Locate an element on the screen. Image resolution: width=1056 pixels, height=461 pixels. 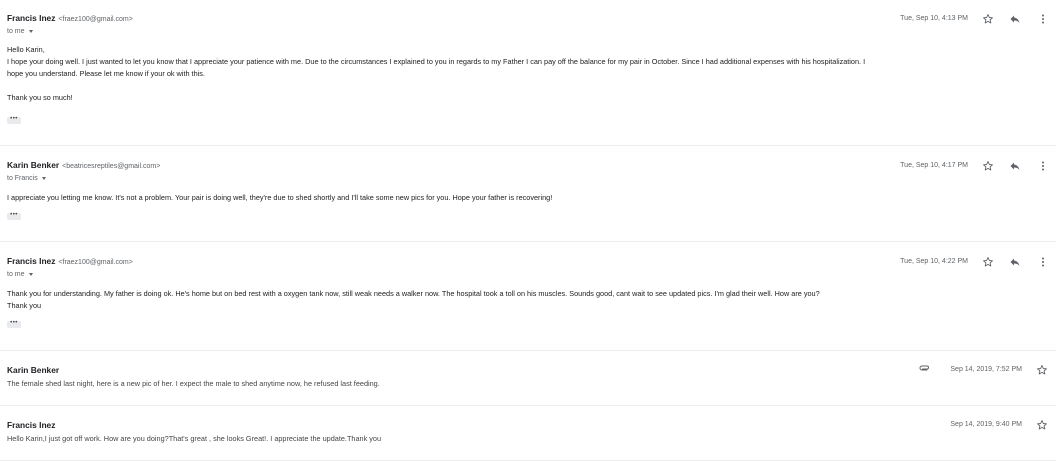
recipient-toggle: to Francis is located at coordinates (26, 178).